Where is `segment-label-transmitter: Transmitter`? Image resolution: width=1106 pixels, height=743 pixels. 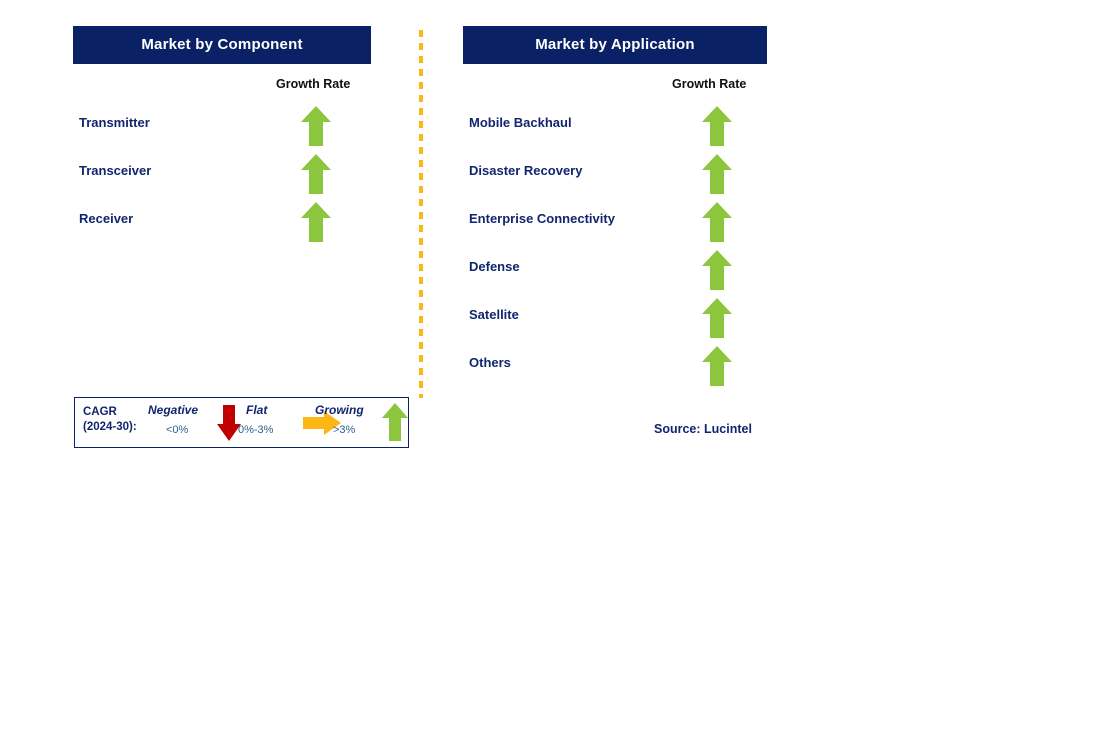 segment-label-transmitter: Transmitter is located at coordinates (114, 122).